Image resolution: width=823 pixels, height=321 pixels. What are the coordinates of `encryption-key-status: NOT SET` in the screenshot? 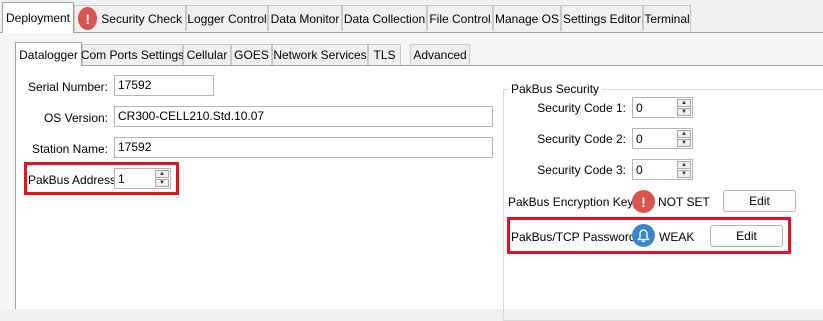 It's located at (684, 202).